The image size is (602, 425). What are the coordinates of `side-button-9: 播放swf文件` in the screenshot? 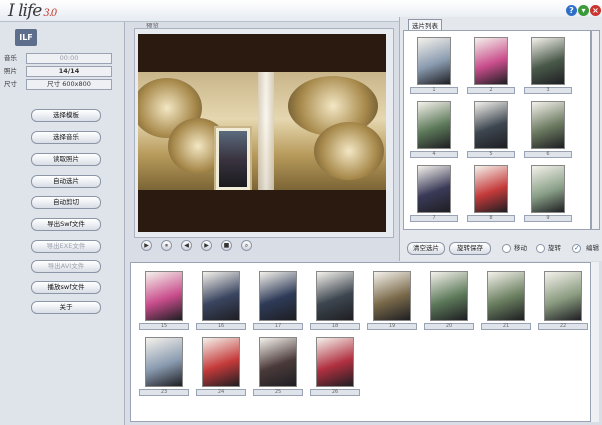 It's located at (66, 287).